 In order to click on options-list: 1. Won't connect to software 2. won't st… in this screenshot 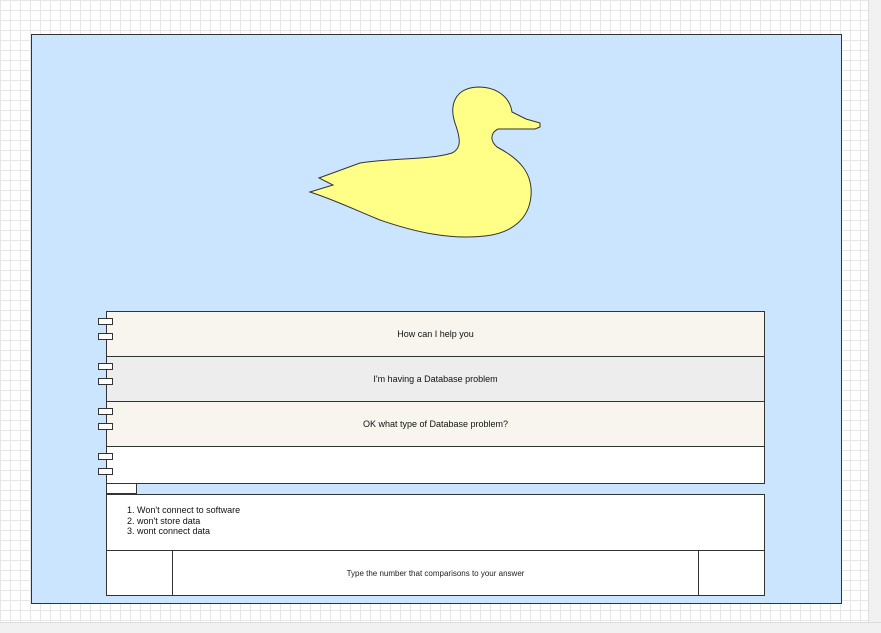, I will do `click(435, 522)`.